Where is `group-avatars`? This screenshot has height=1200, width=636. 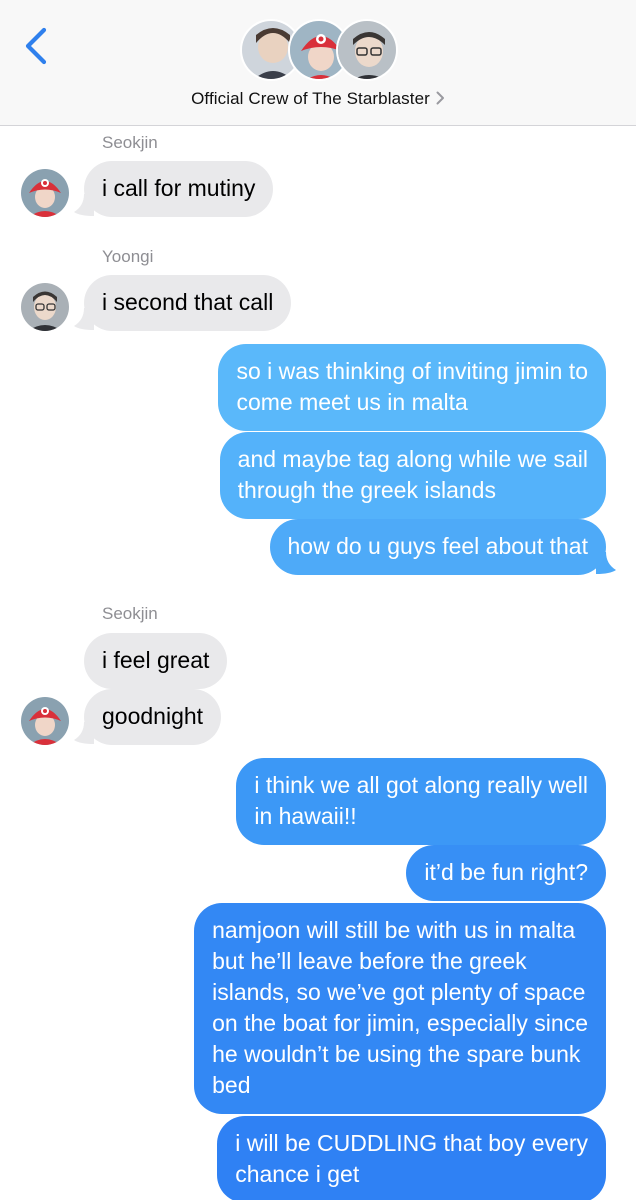 group-avatars is located at coordinates (320, 52).